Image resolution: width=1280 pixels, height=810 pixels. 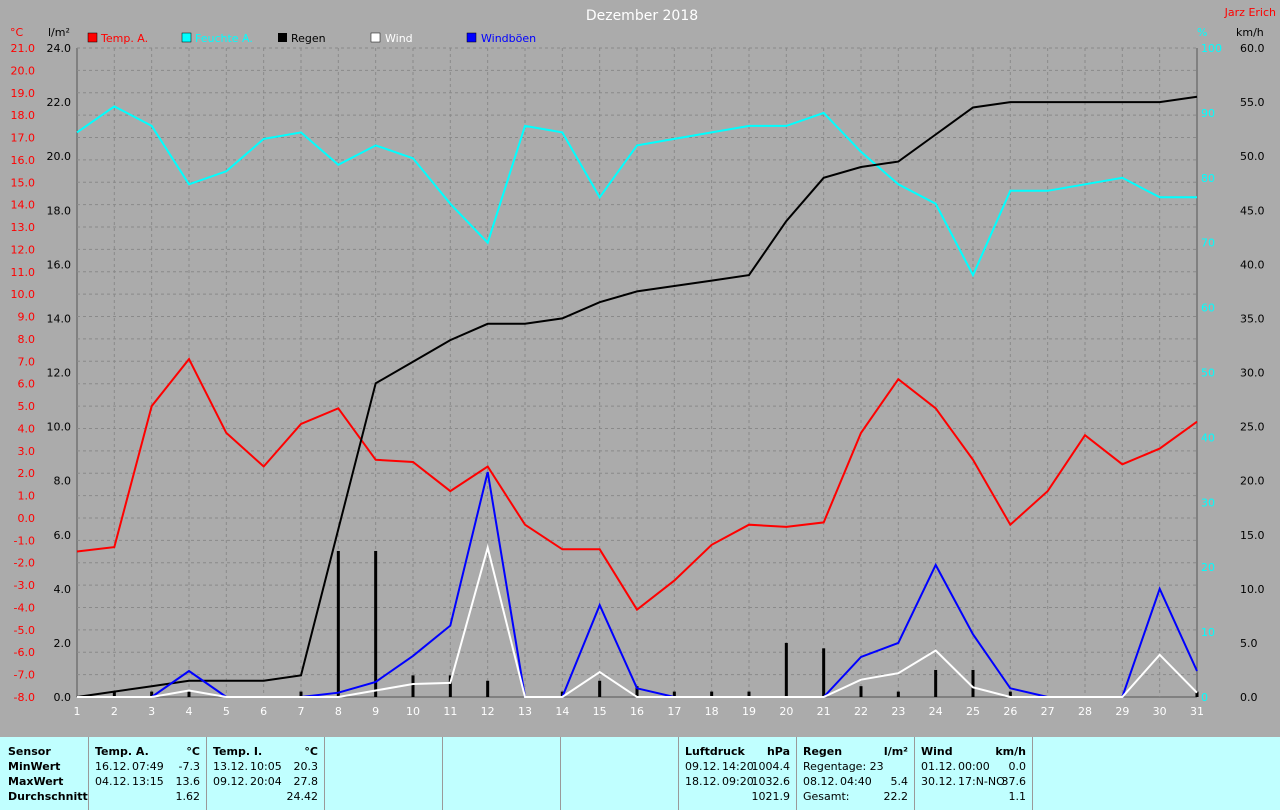 What do you see at coordinates (59, 264) in the screenshot?
I see `regen-tick-label: 16.0` at bounding box center [59, 264].